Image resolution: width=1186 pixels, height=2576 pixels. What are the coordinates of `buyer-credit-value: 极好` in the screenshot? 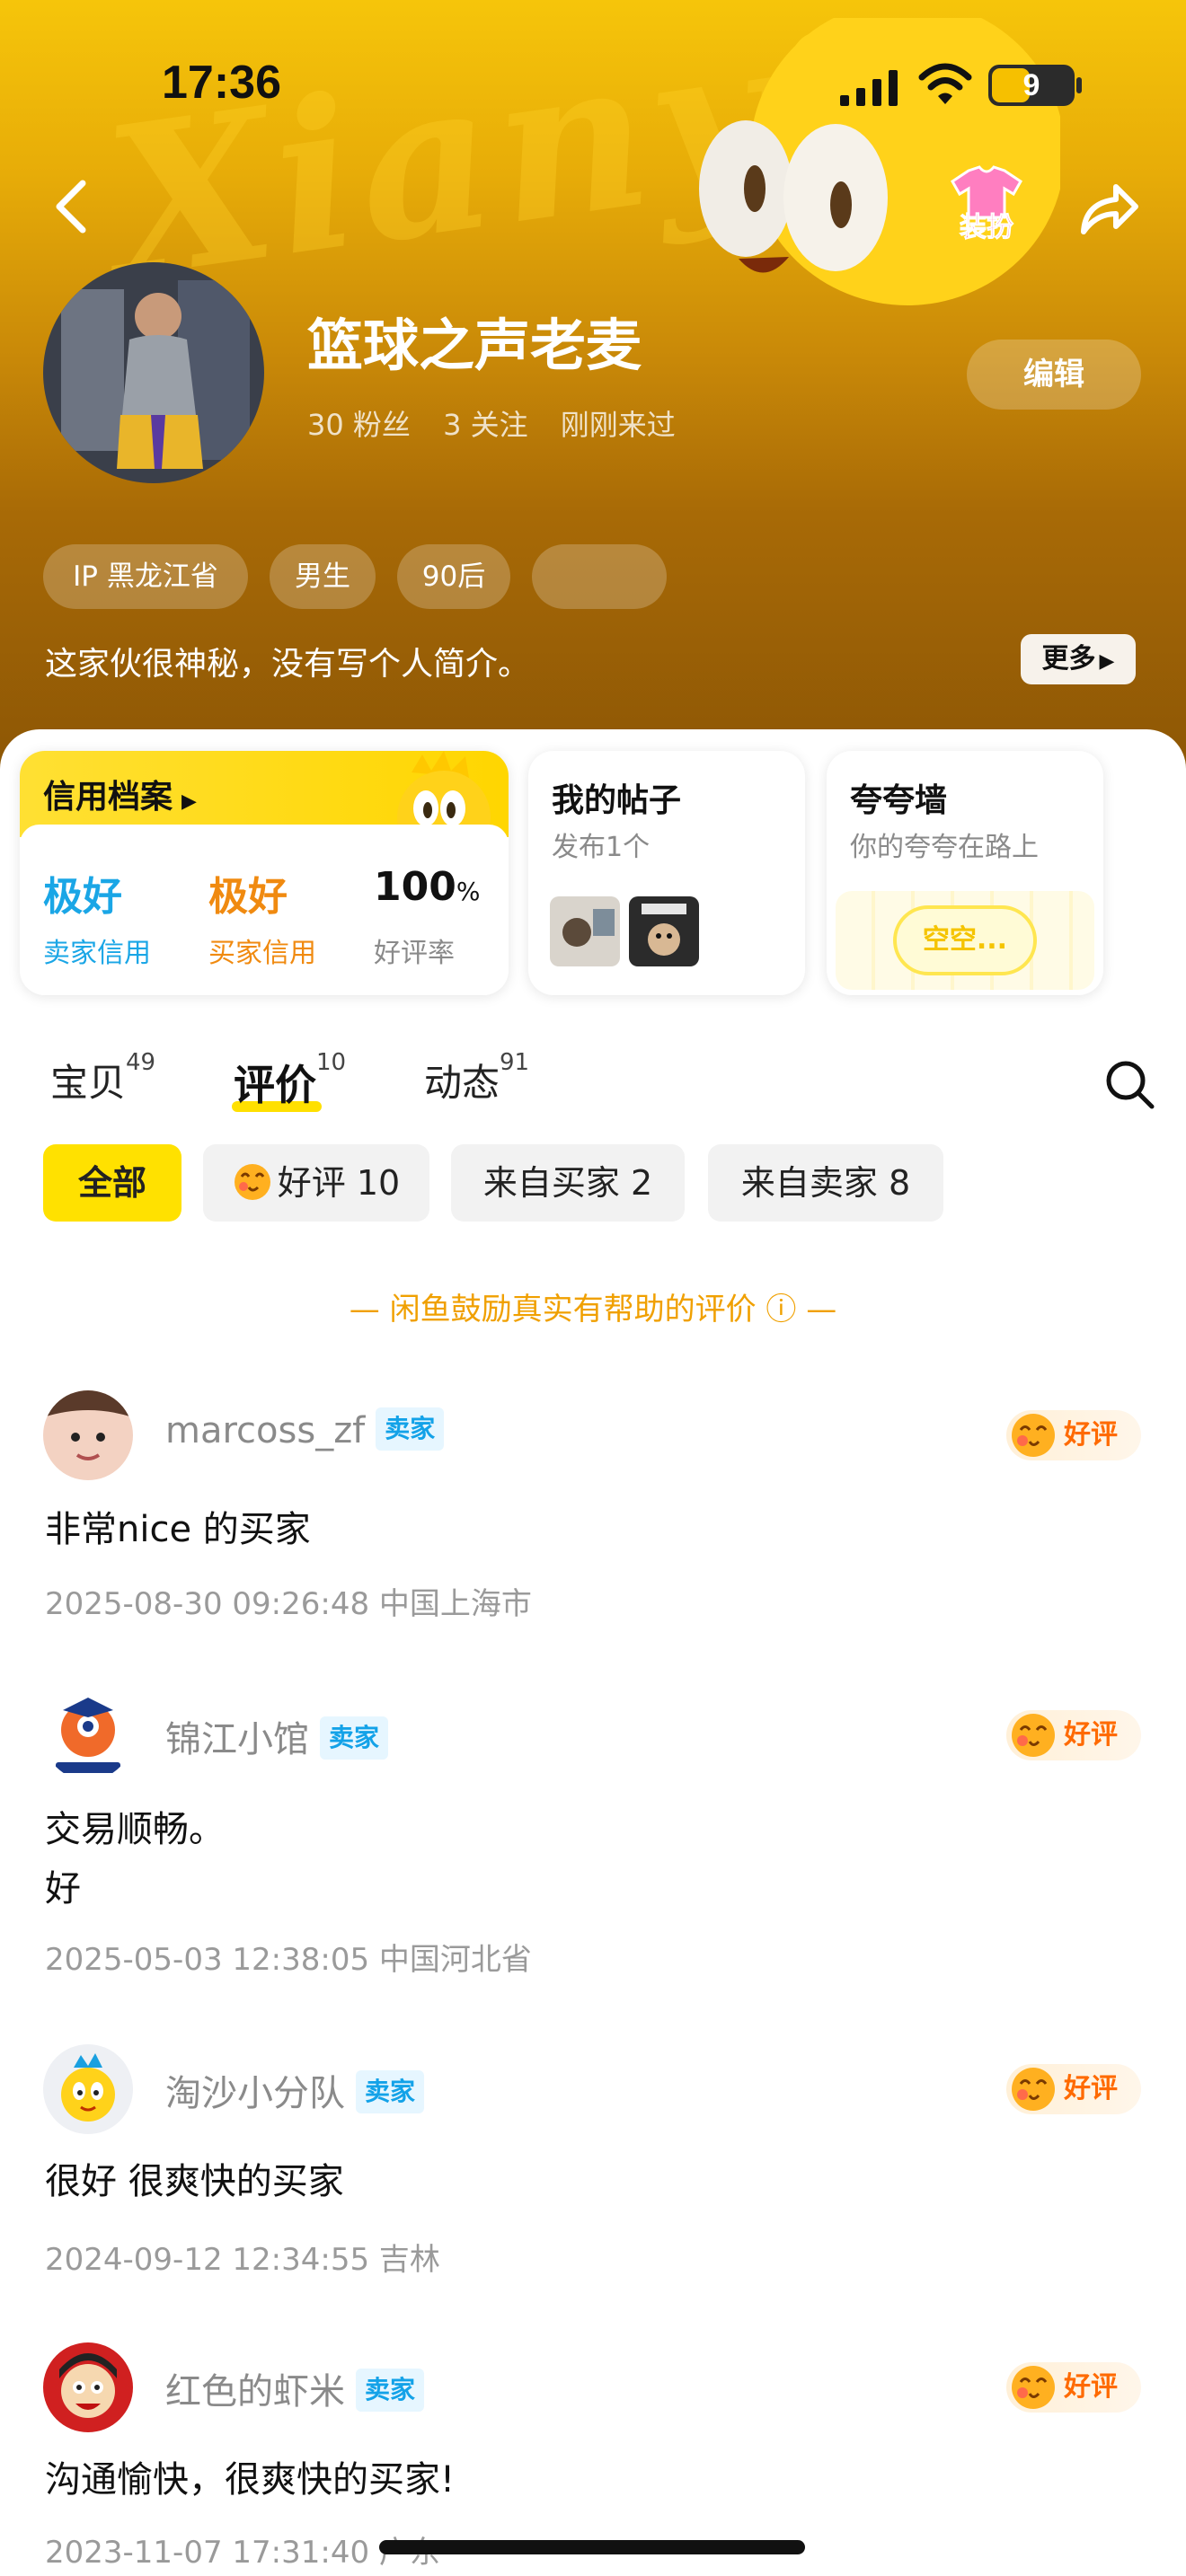 It's located at (248, 897).